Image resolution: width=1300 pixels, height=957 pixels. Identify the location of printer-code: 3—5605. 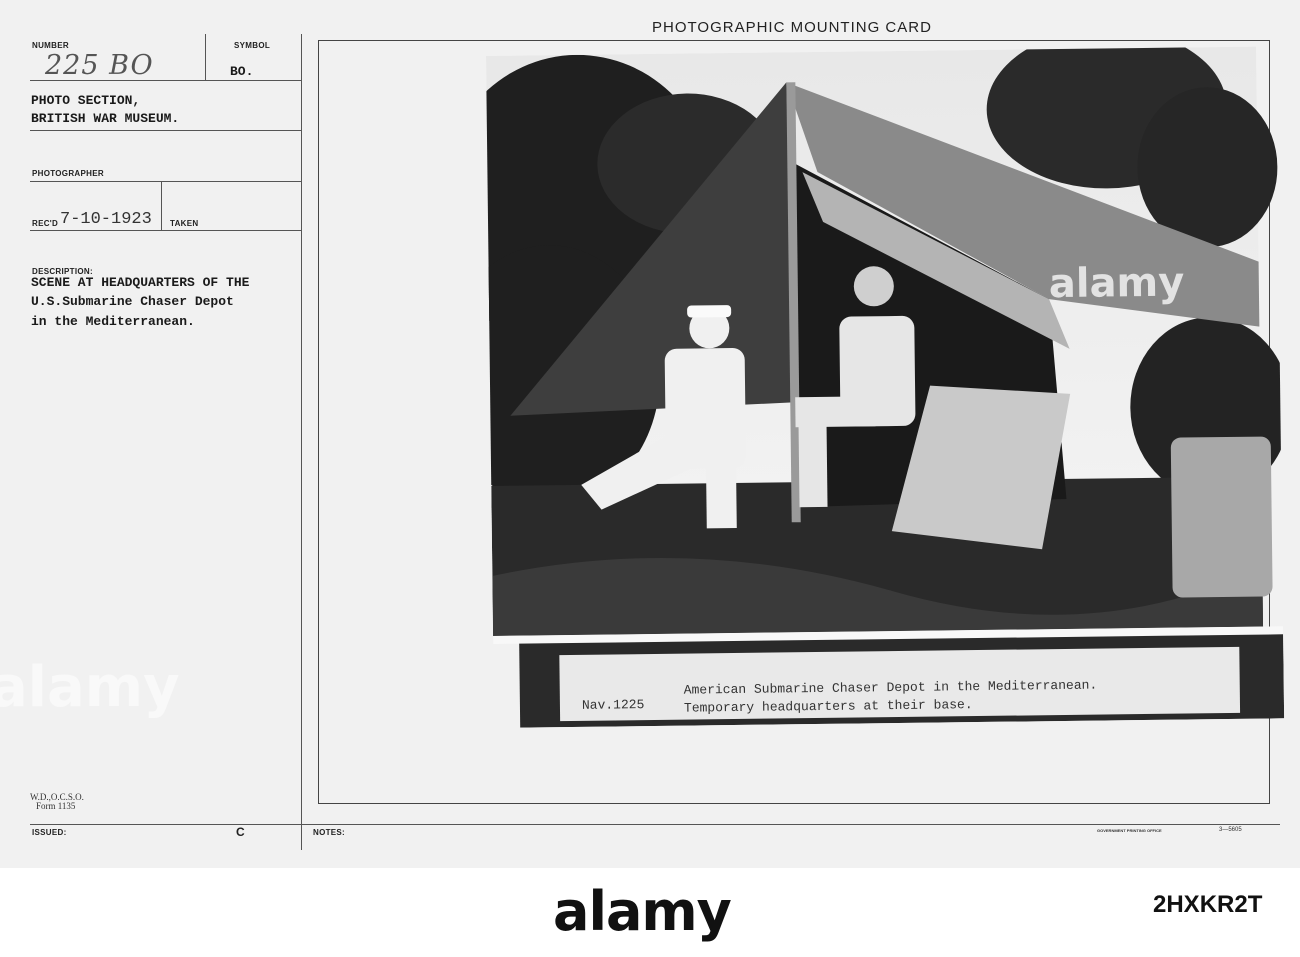
(1230, 830).